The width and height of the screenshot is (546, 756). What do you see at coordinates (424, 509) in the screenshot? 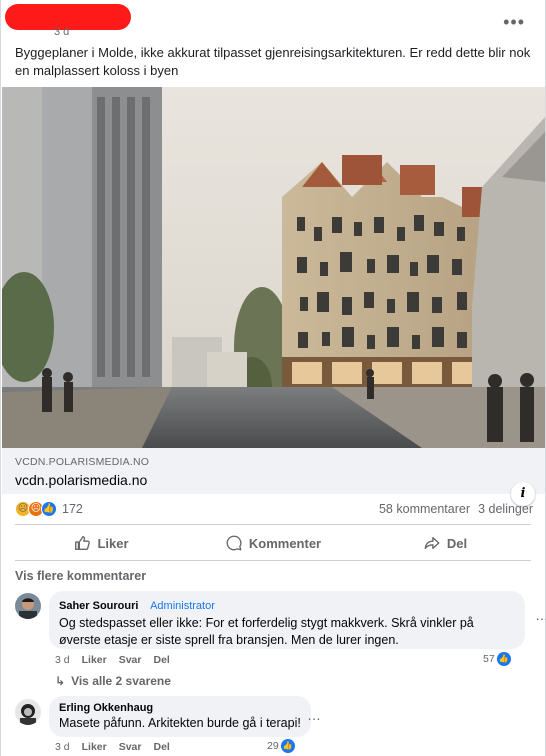
I see `comment-count: 58 kommentarer` at bounding box center [424, 509].